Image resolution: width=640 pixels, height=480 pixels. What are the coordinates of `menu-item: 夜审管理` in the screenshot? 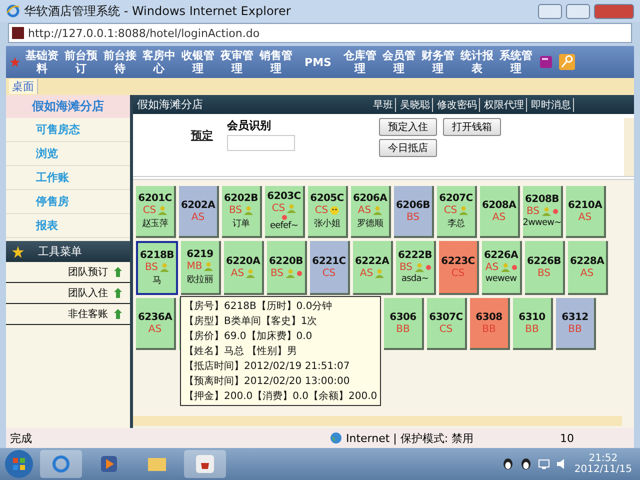 It's located at (237, 62).